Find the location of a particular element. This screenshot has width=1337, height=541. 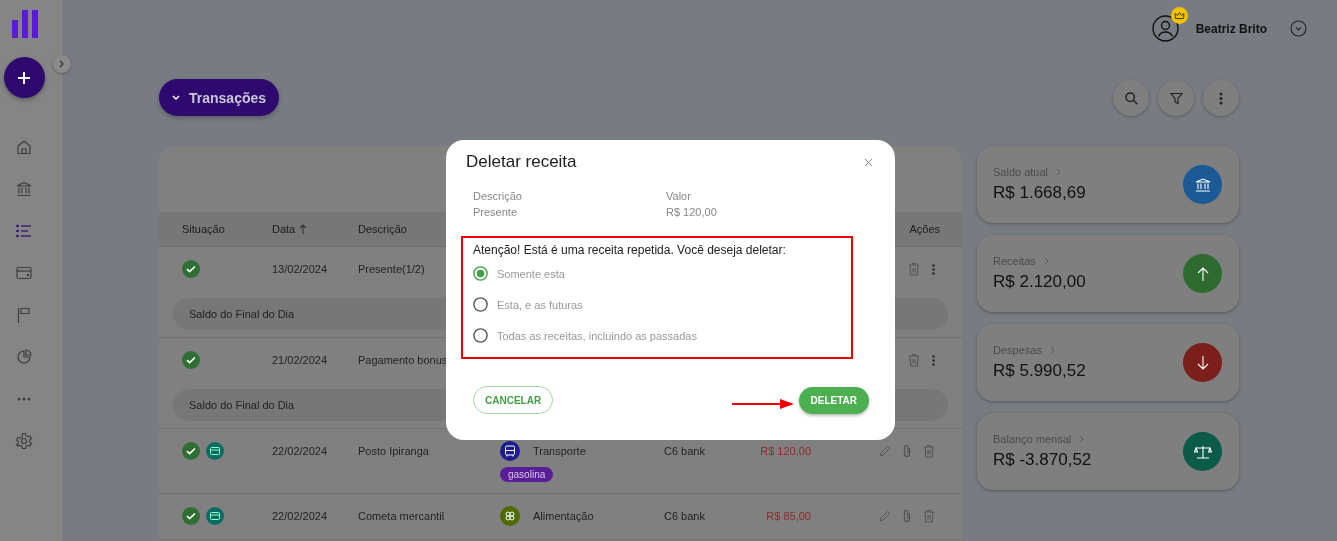

amount-text: R$ 85,00 is located at coordinates (788, 516).